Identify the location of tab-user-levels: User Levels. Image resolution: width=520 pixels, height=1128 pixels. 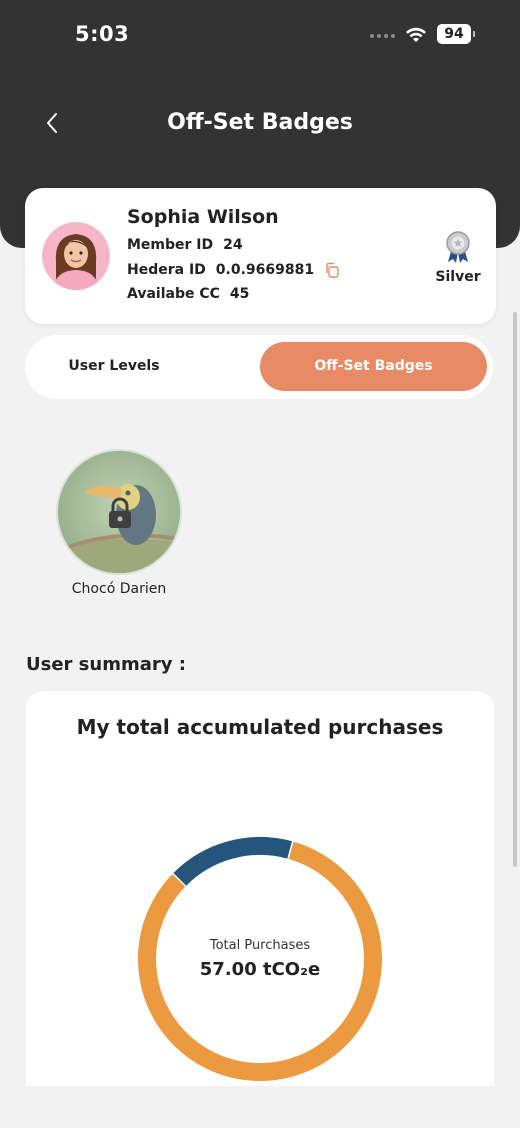
(114, 366).